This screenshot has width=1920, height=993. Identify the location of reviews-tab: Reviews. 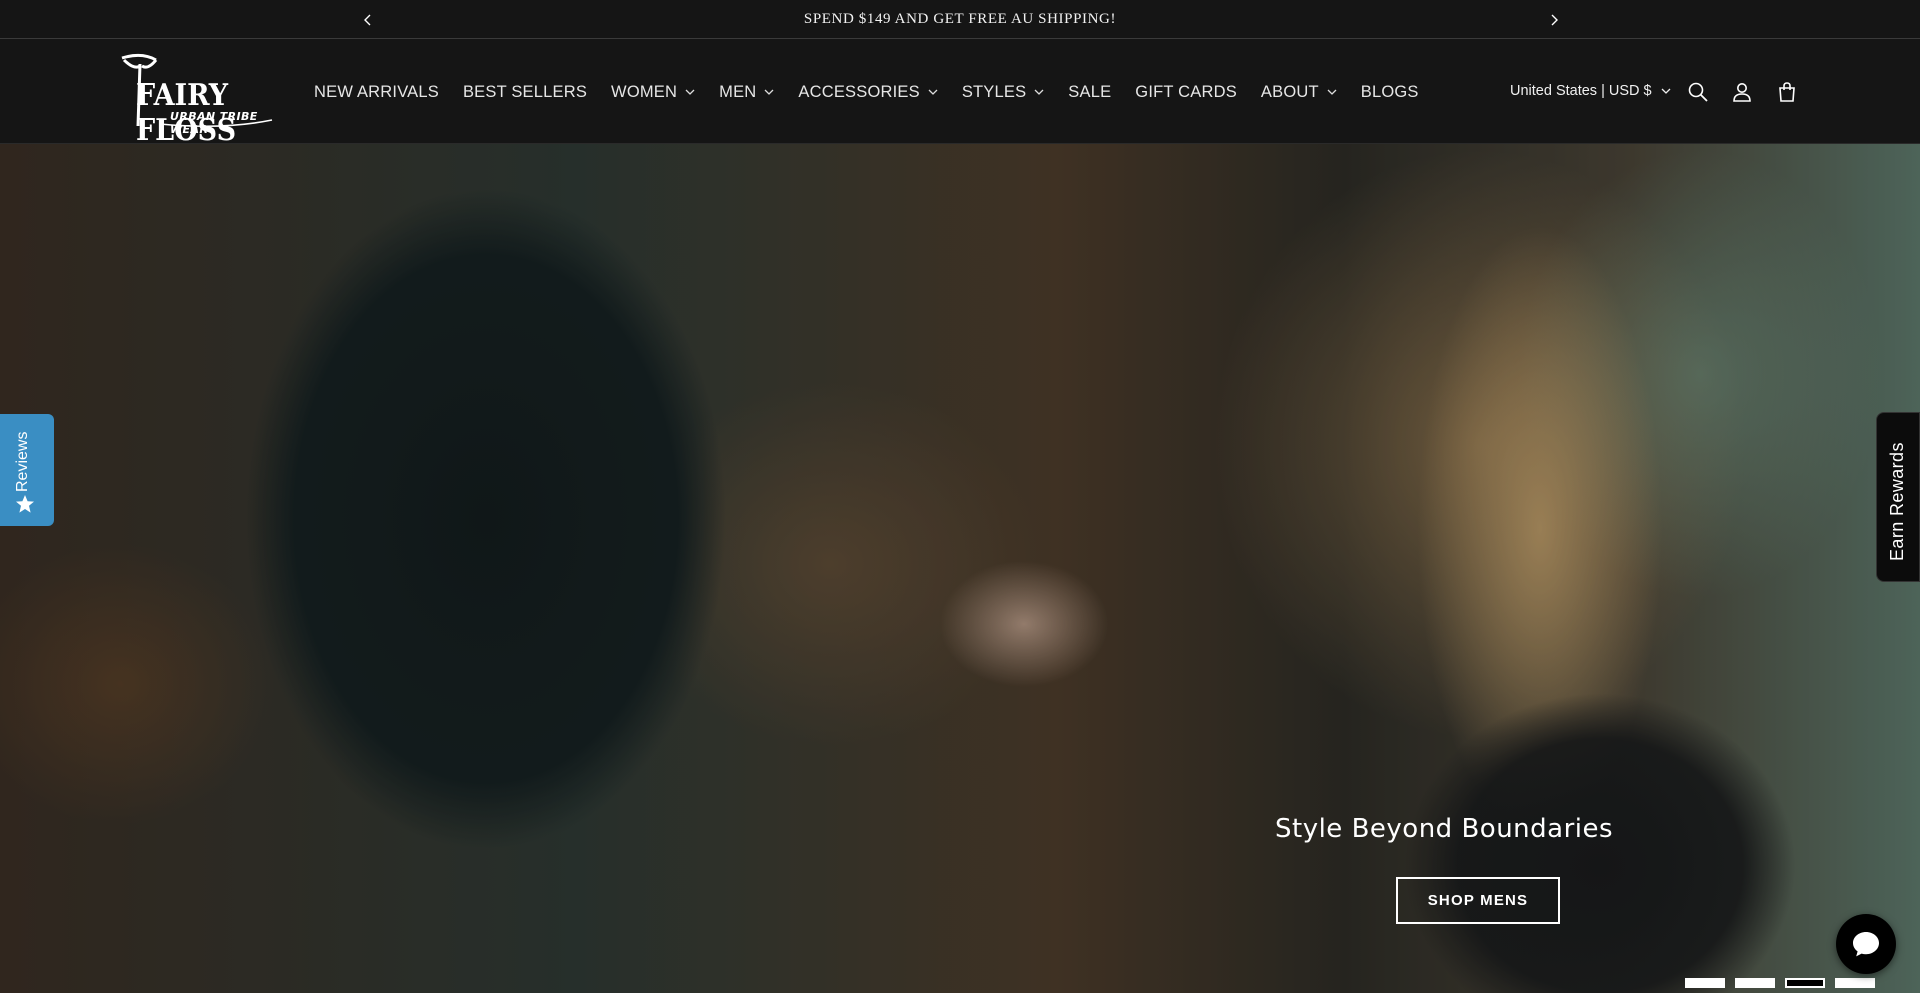
(27, 470).